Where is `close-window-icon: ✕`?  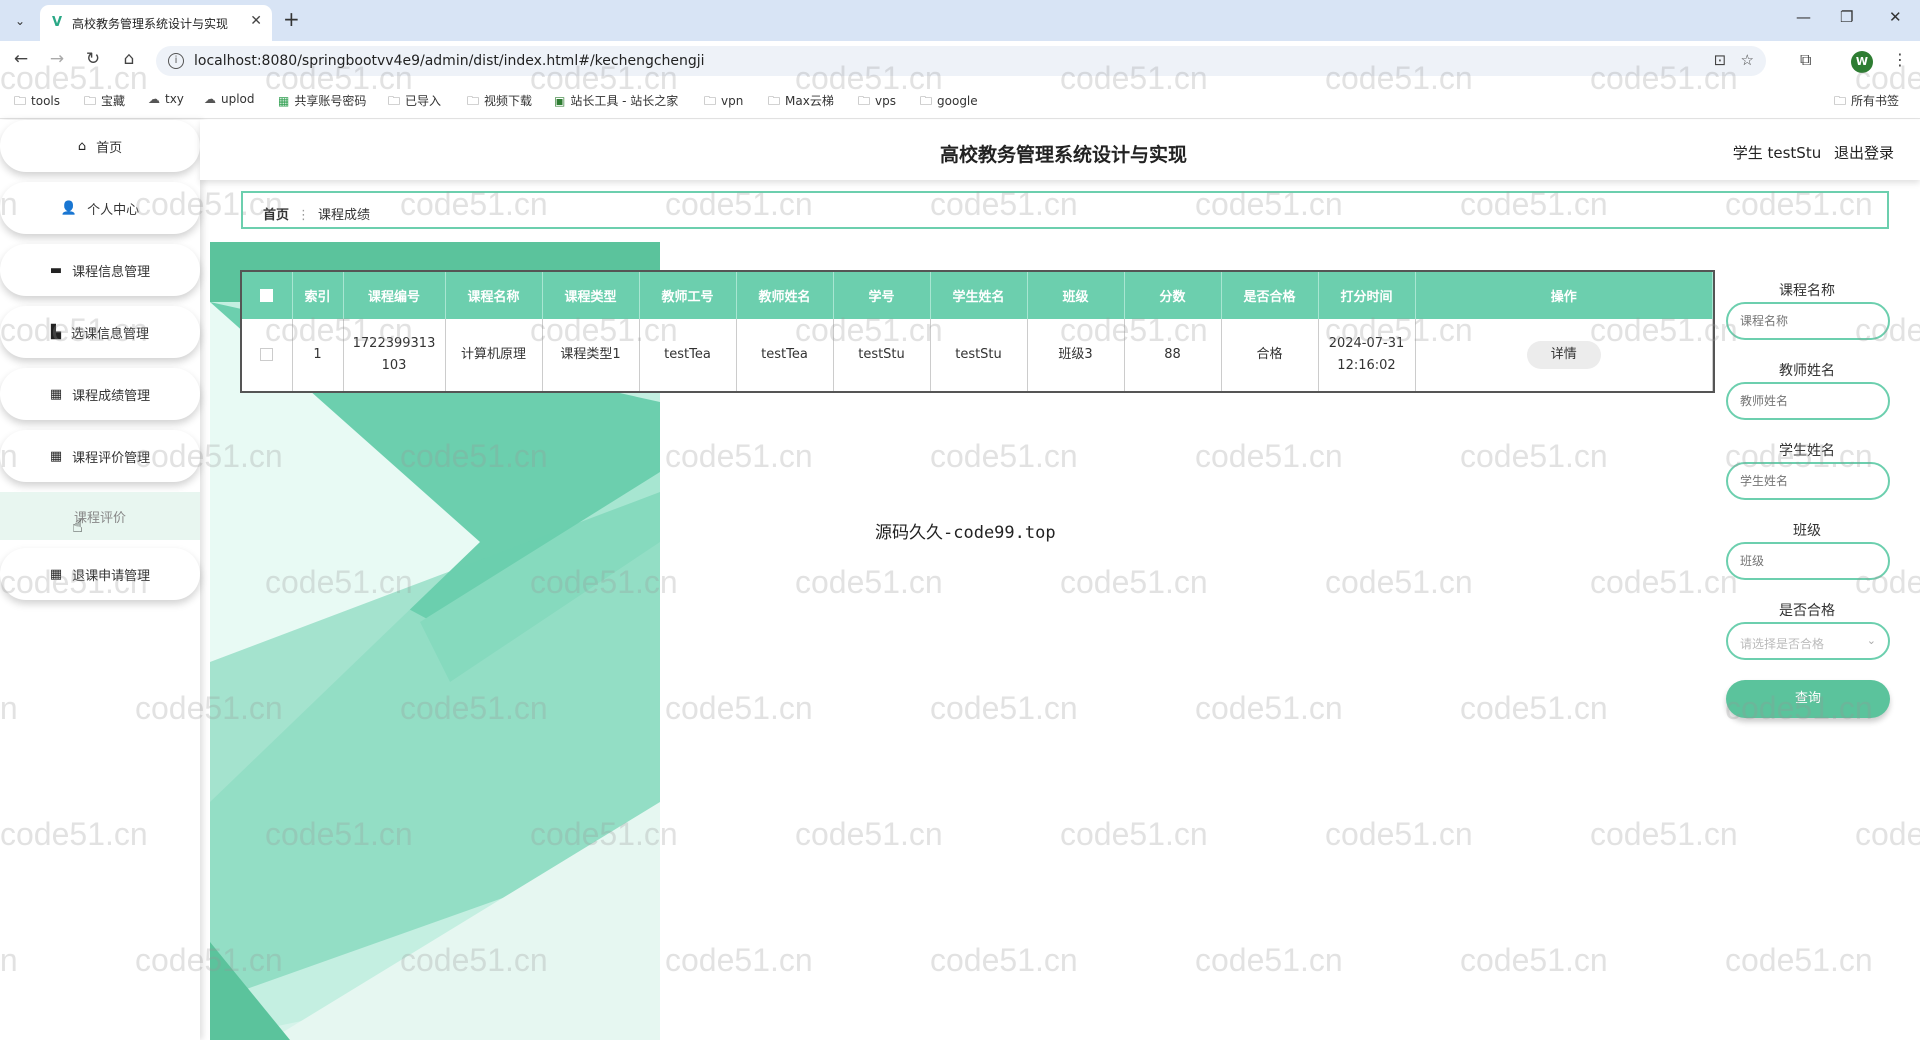
close-window-icon: ✕ is located at coordinates (1895, 17).